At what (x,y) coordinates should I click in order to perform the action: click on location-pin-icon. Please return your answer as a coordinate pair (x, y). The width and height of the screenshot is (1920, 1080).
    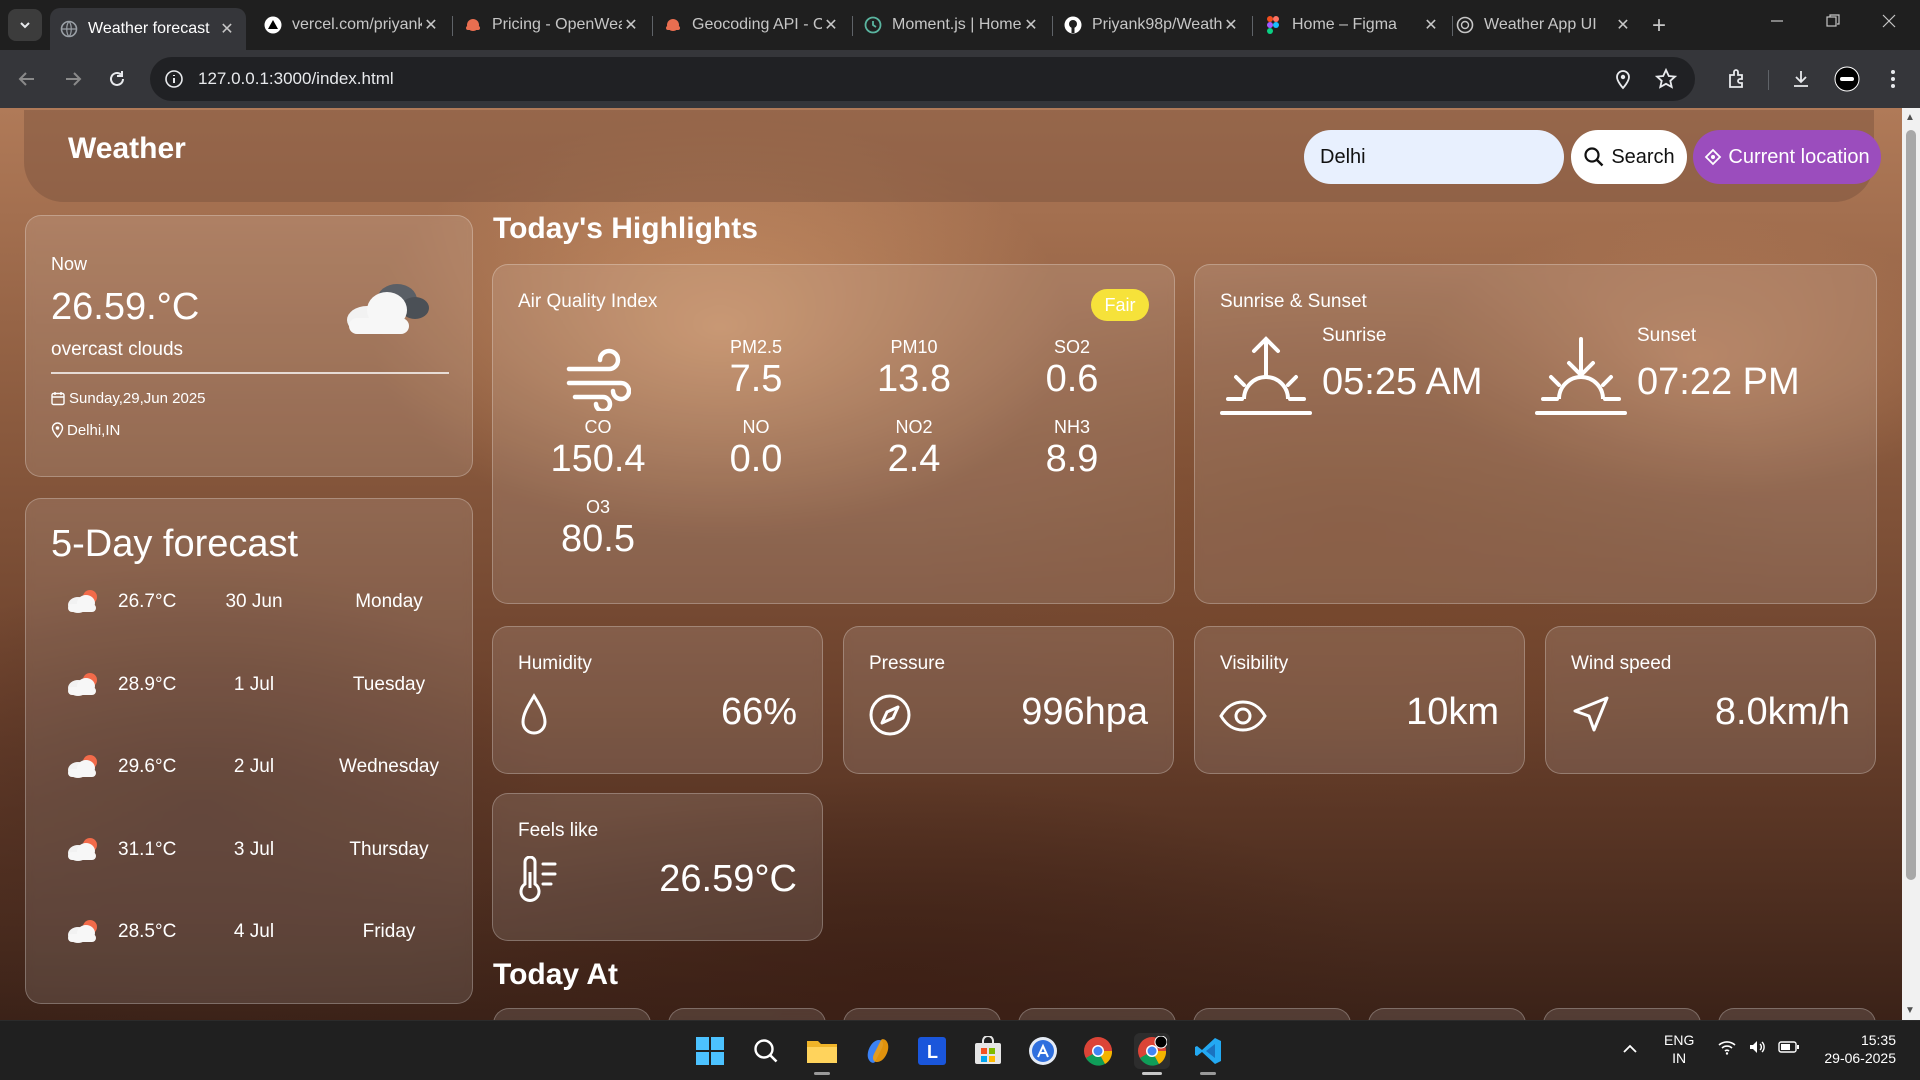
    Looking at the image, I should click on (1623, 79).